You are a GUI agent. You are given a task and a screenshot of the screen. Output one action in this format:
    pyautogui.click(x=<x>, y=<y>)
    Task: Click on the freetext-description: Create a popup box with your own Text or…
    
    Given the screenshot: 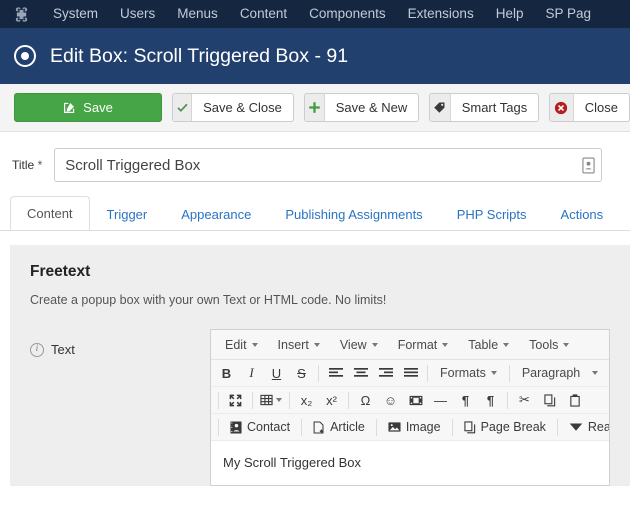 What is the action you would take?
    pyautogui.click(x=208, y=300)
    